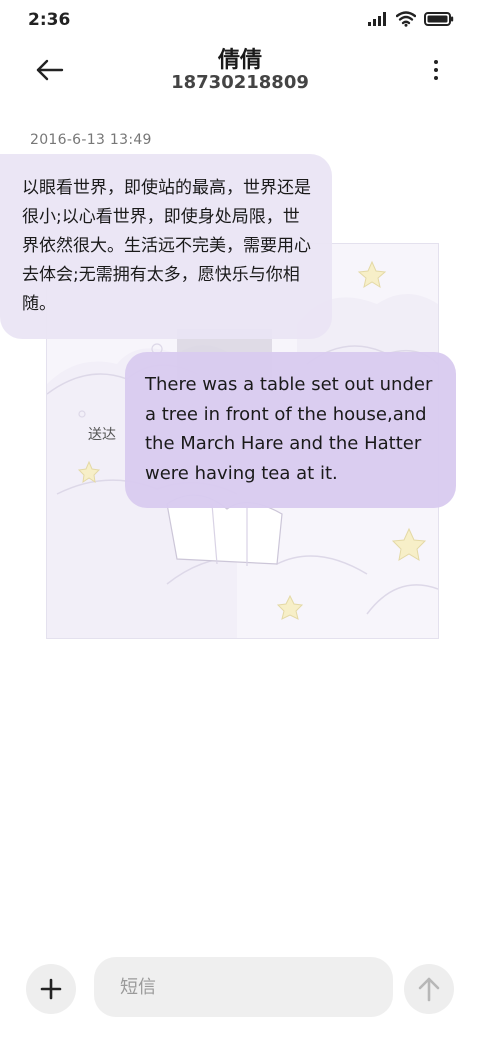  What do you see at coordinates (49, 20) in the screenshot?
I see `status-time: 2:36` at bounding box center [49, 20].